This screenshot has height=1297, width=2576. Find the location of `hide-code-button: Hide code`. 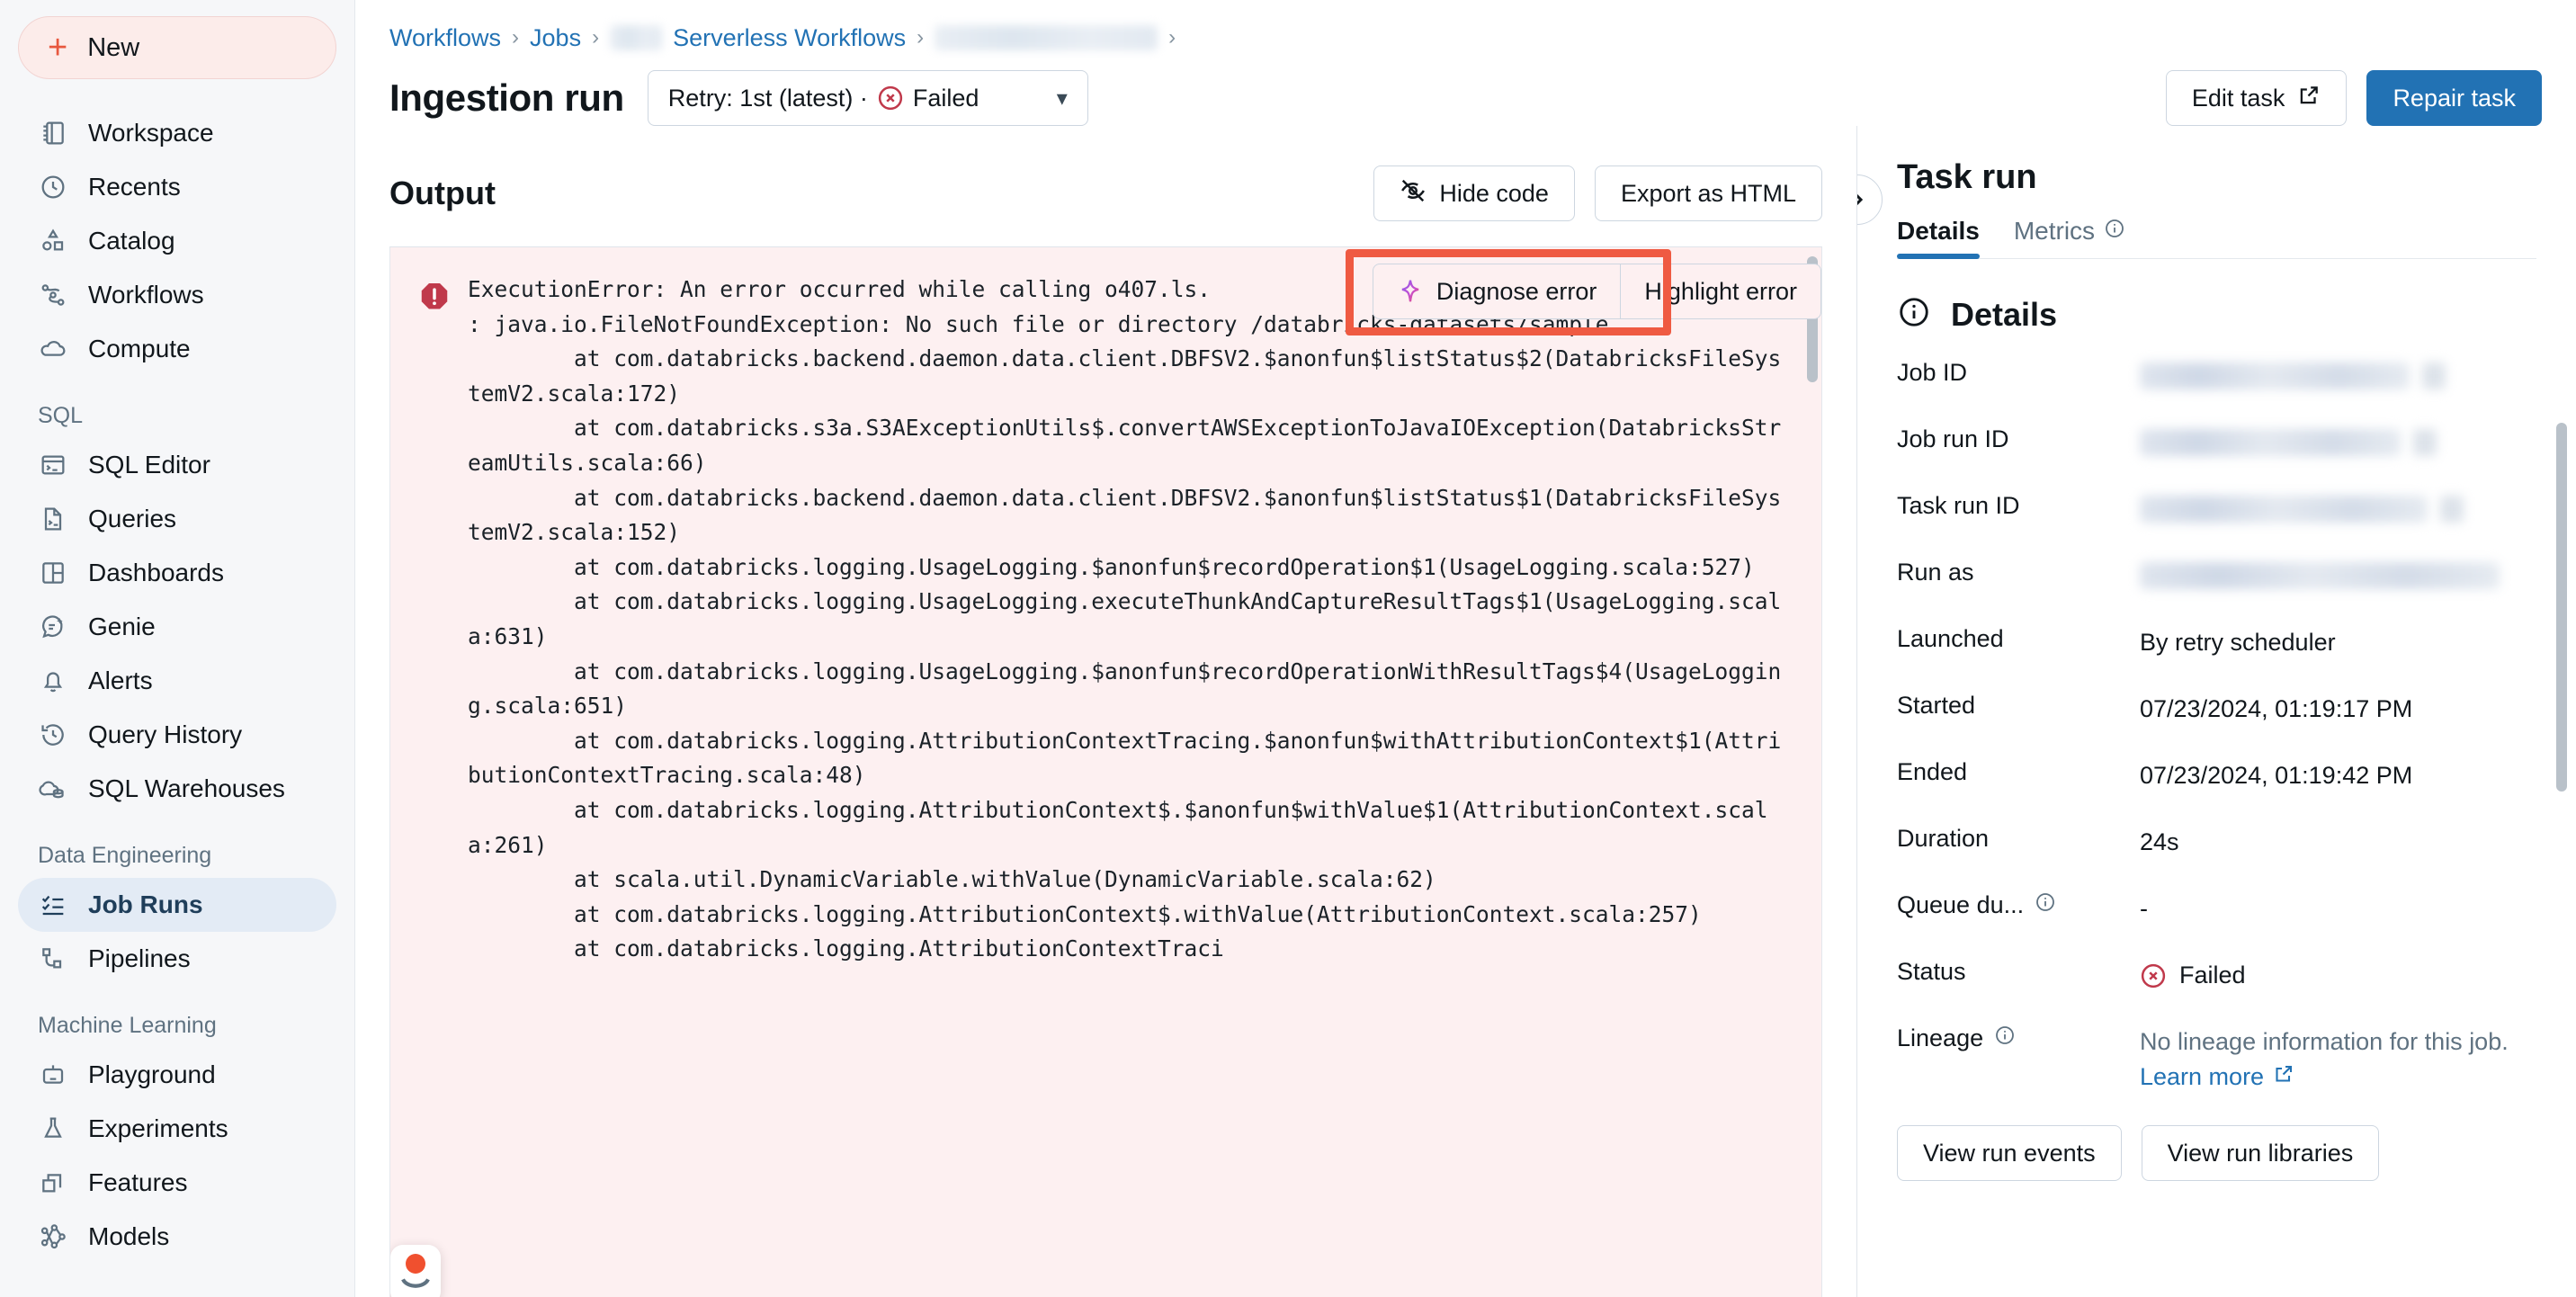

hide-code-button: Hide code is located at coordinates (1474, 193).